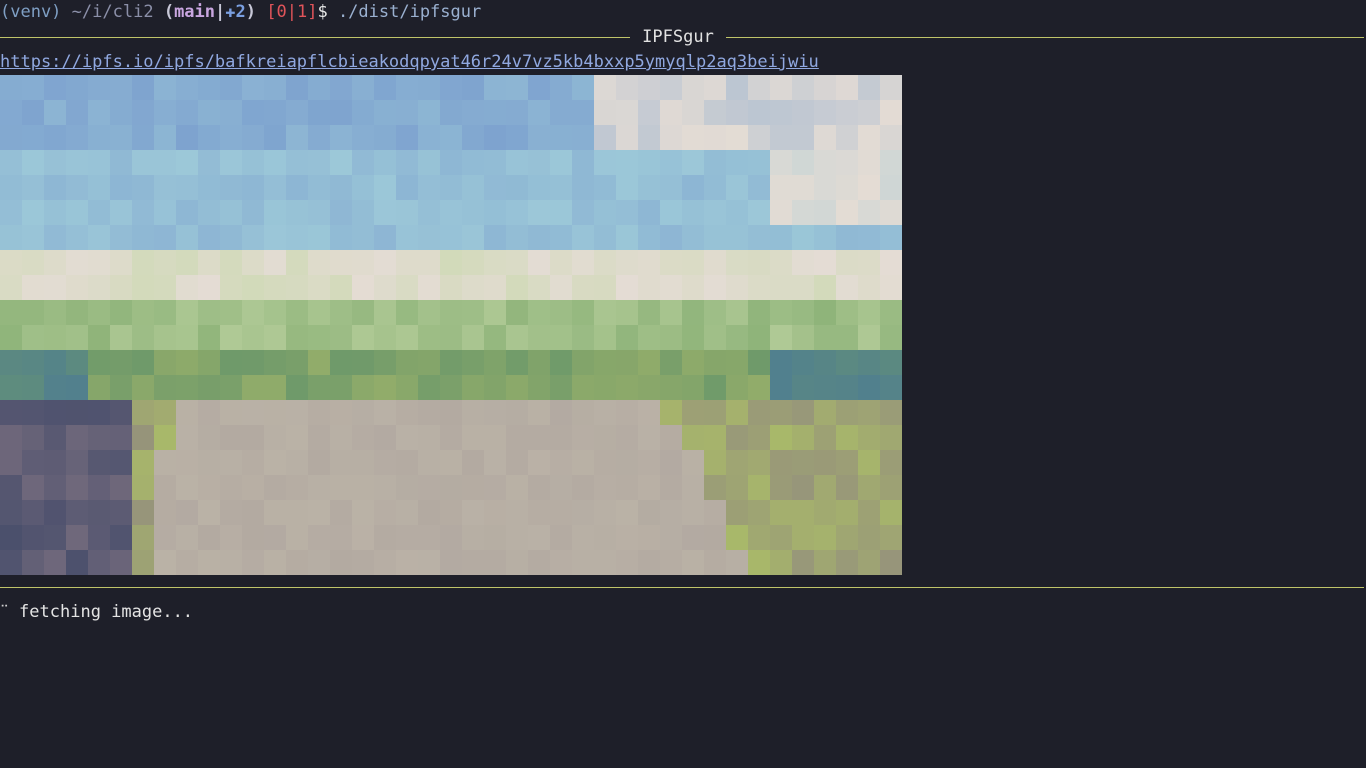 The image size is (1366, 768). I want to click on git-close-paren: ), so click(250, 12).